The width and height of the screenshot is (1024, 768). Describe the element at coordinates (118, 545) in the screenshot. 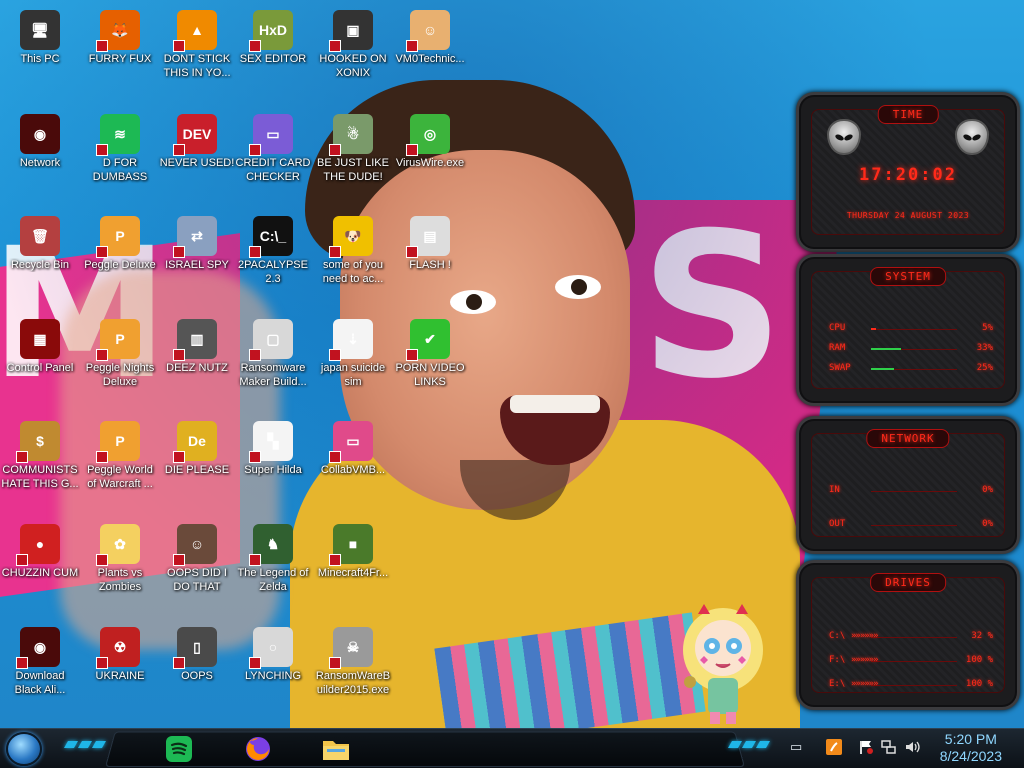

I see `plant-flower-icon: ✿` at that location.